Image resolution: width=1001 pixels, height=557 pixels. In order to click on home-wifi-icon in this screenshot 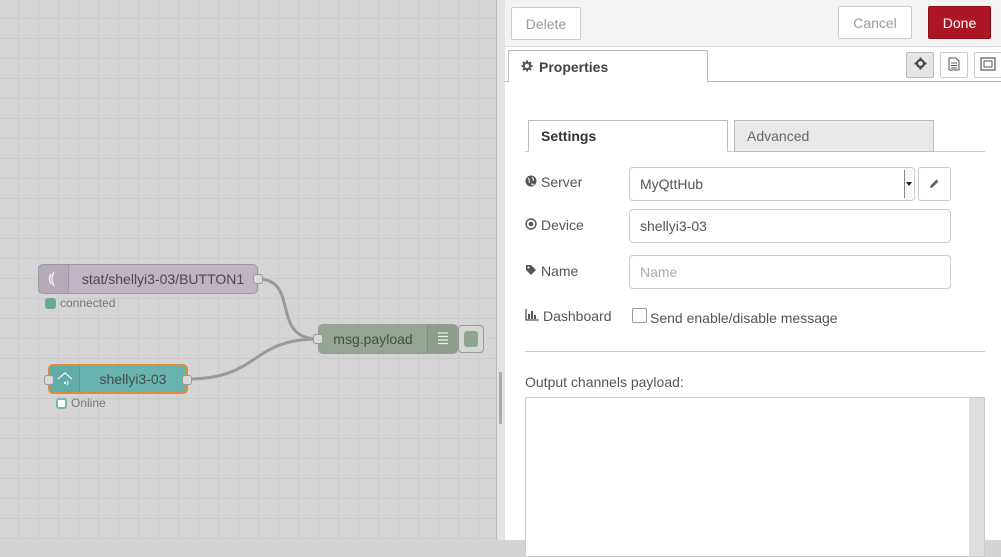, I will do `click(65, 379)`.